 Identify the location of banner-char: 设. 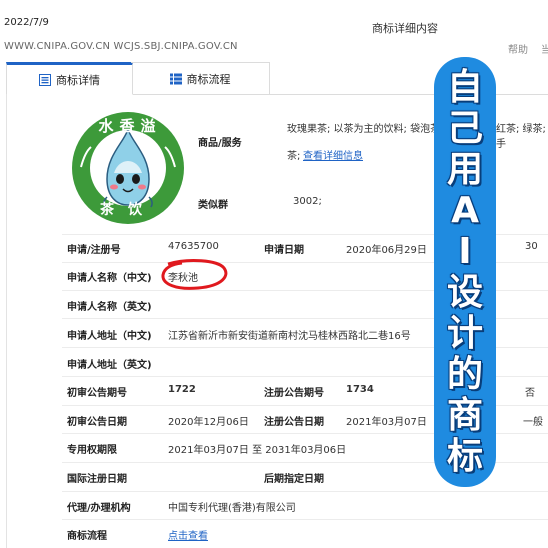
(464, 292).